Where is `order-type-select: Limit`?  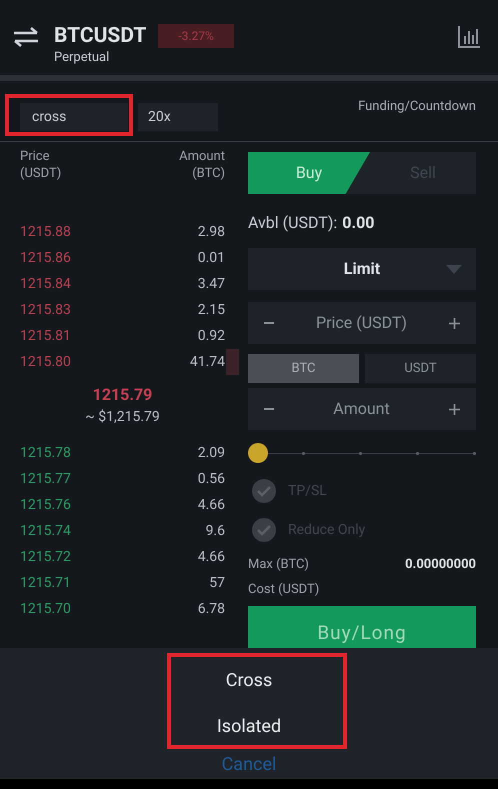 order-type-select: Limit is located at coordinates (362, 269).